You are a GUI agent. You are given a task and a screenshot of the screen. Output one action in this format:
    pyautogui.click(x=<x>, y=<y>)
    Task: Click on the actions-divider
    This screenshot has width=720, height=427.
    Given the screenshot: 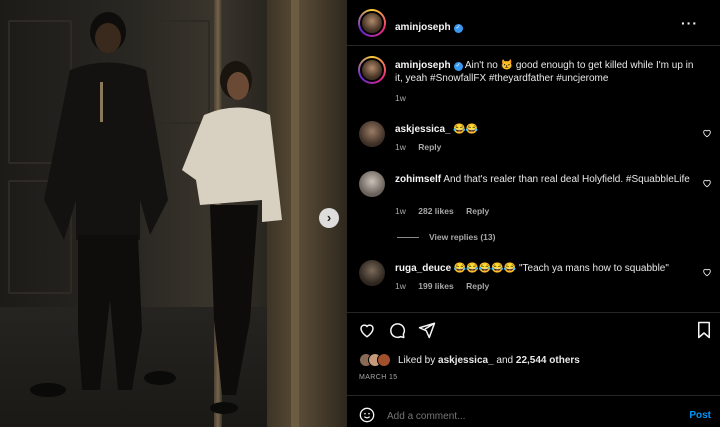 What is the action you would take?
    pyautogui.click(x=533, y=312)
    